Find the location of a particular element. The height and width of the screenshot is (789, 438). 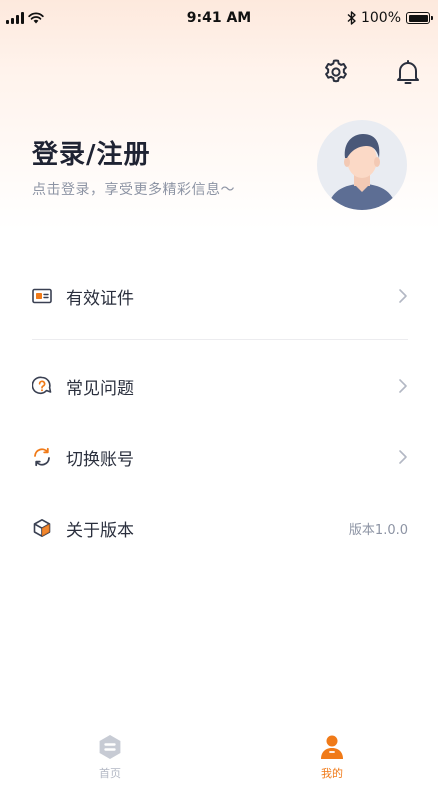

help-question-icon is located at coordinates (42, 385).